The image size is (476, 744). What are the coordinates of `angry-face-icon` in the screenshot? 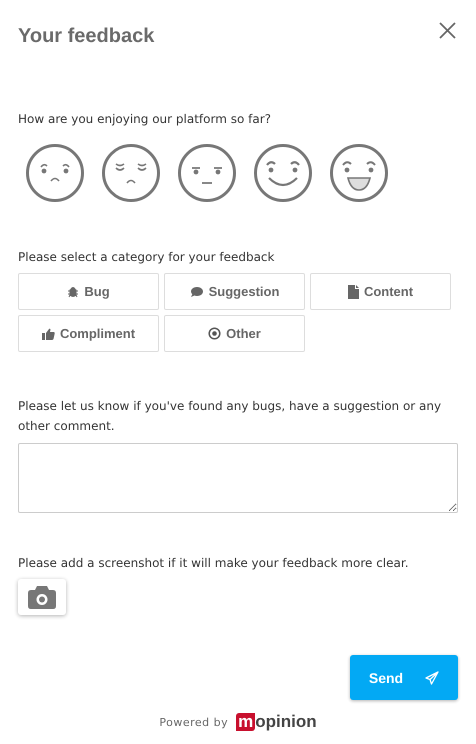 It's located at (55, 173).